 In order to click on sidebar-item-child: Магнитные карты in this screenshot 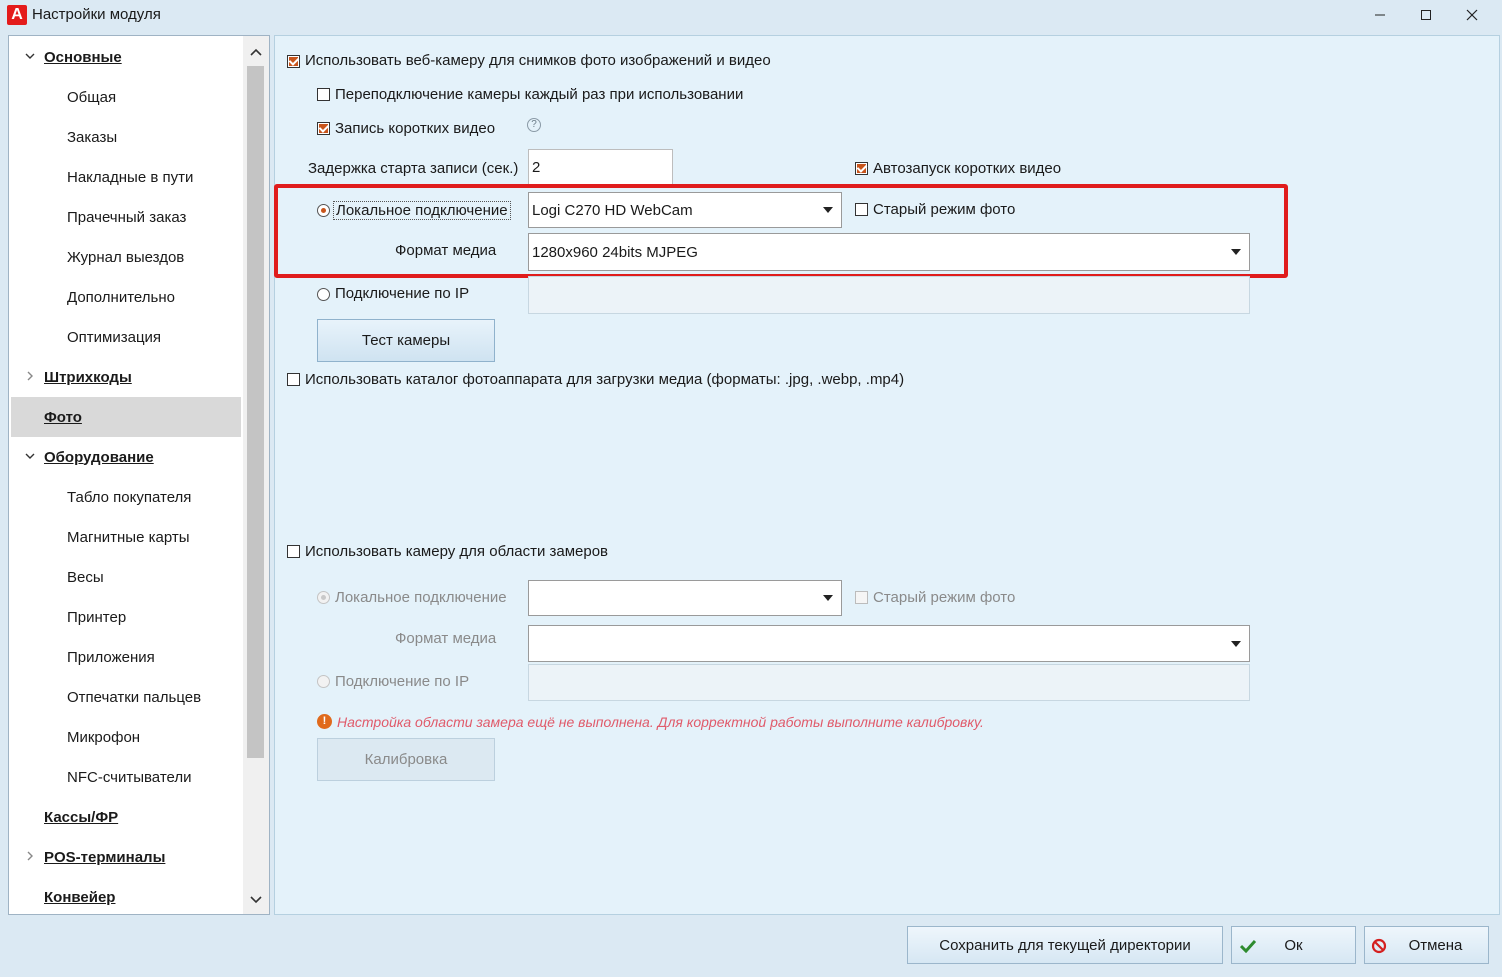, I will do `click(126, 537)`.